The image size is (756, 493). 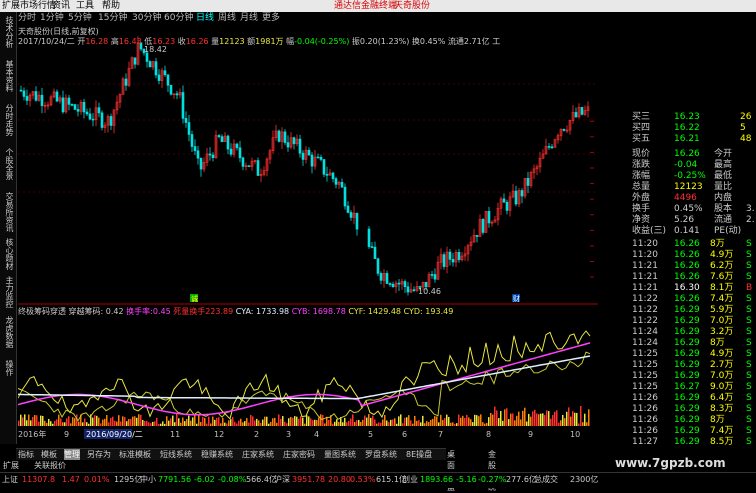 I want to click on left-tab-2: 分时走势, so click(x=8, y=120).